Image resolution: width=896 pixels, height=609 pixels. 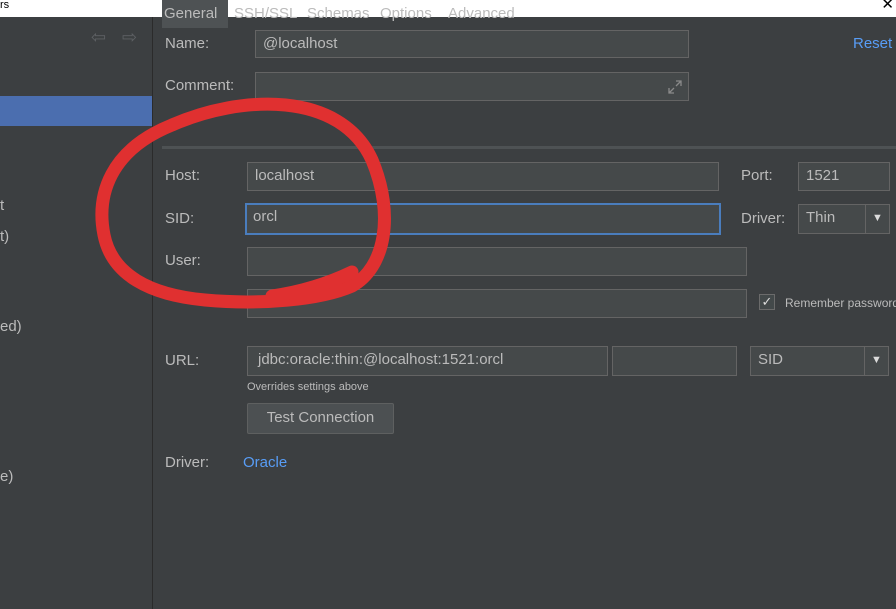 I want to click on tab-options: Options, so click(x=410, y=14).